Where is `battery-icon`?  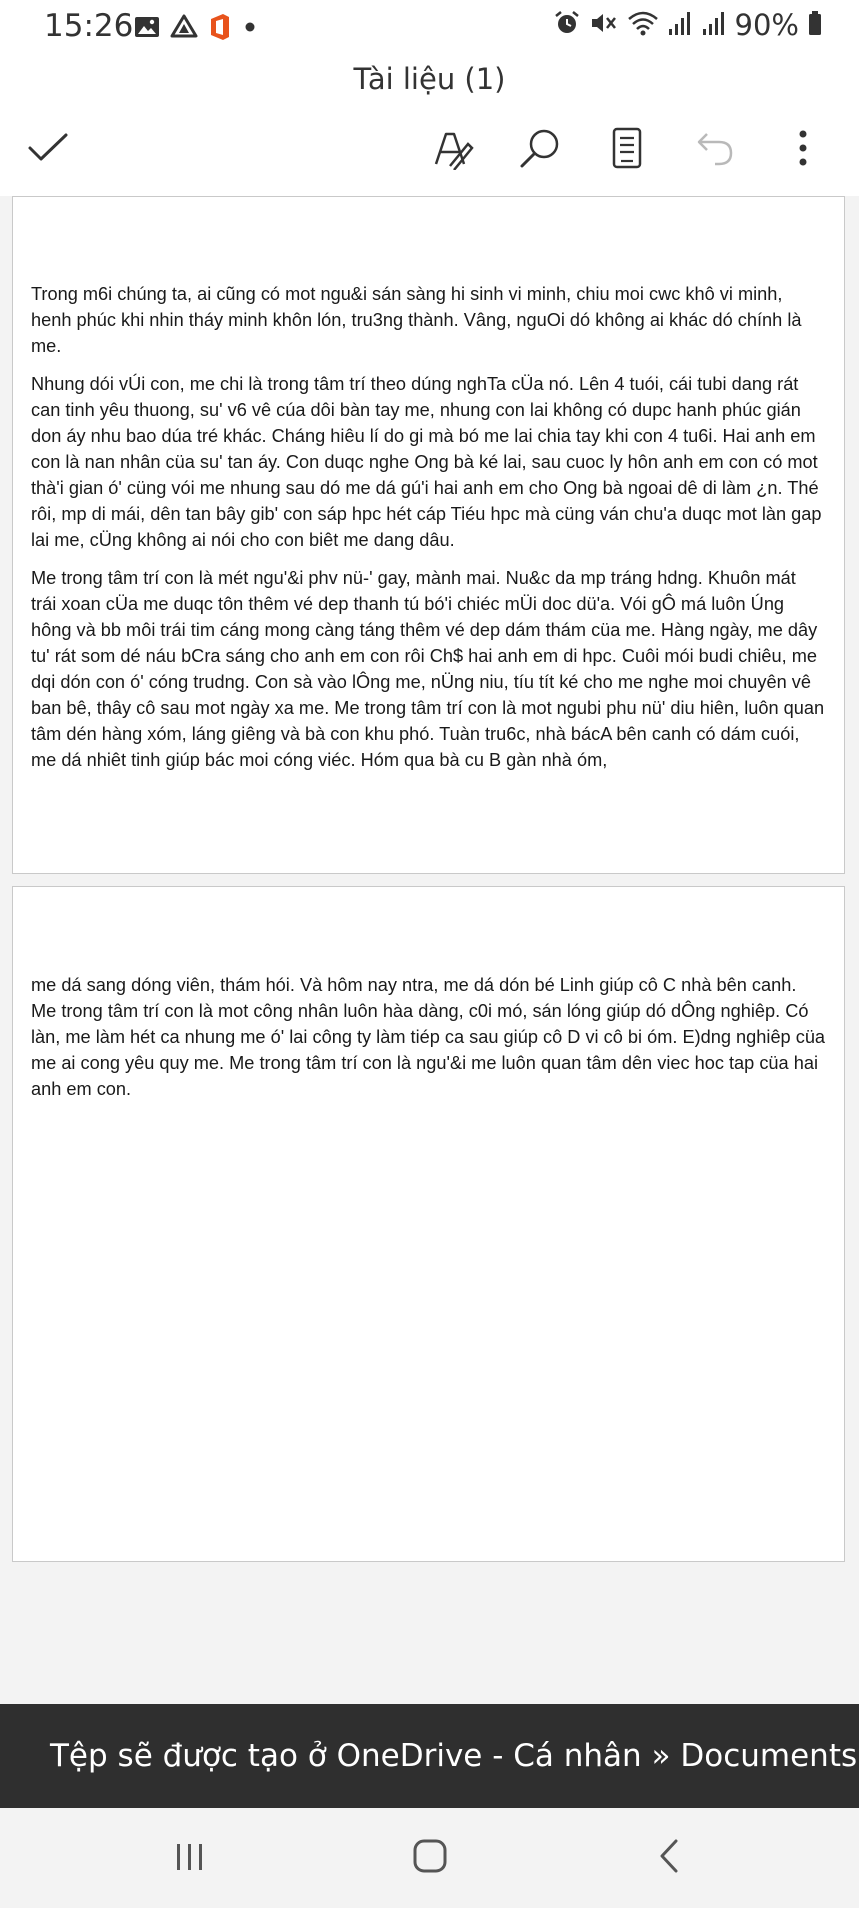 battery-icon is located at coordinates (815, 25).